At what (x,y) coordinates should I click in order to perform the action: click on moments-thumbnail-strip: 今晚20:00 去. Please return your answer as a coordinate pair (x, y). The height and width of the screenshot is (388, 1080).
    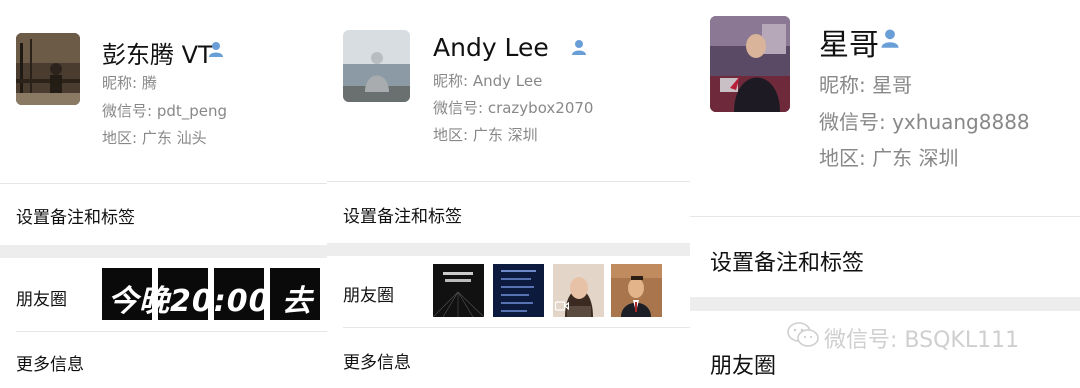
    Looking at the image, I should click on (211, 294).